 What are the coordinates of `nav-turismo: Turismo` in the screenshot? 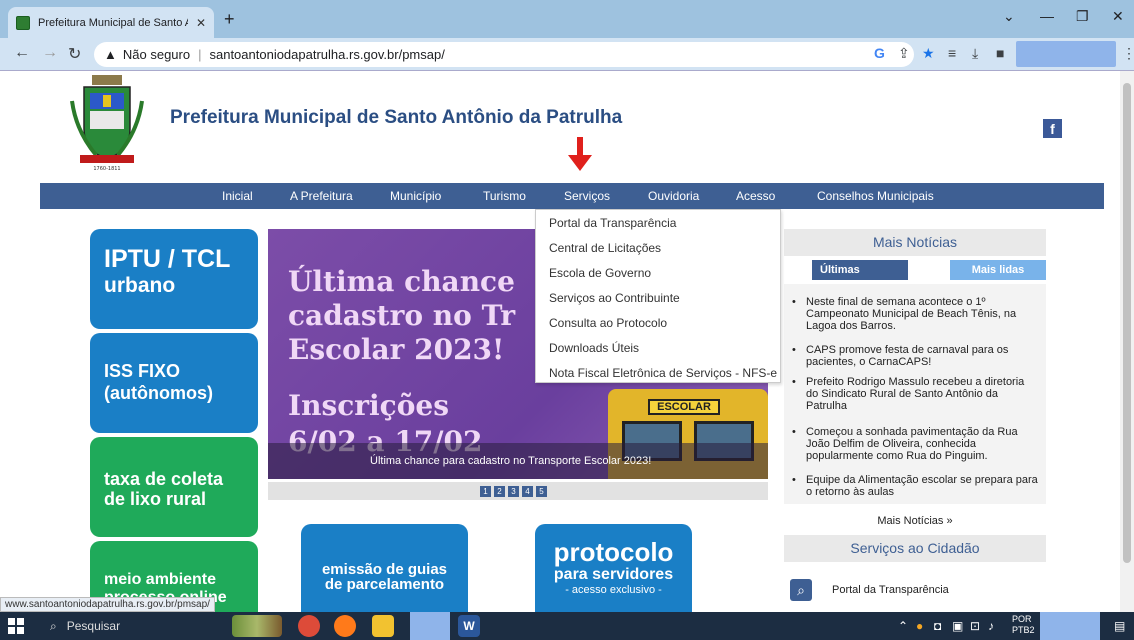 It's located at (504, 196).